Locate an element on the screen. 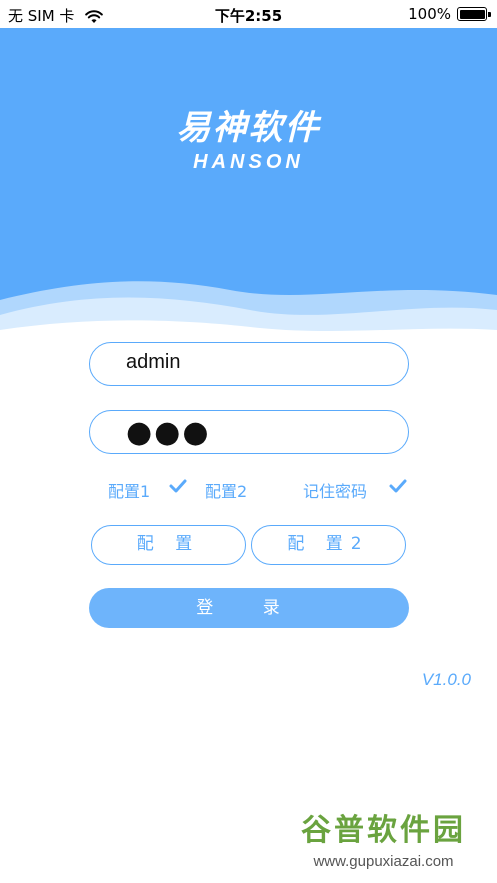  config-button: 配 置 is located at coordinates (168, 545).